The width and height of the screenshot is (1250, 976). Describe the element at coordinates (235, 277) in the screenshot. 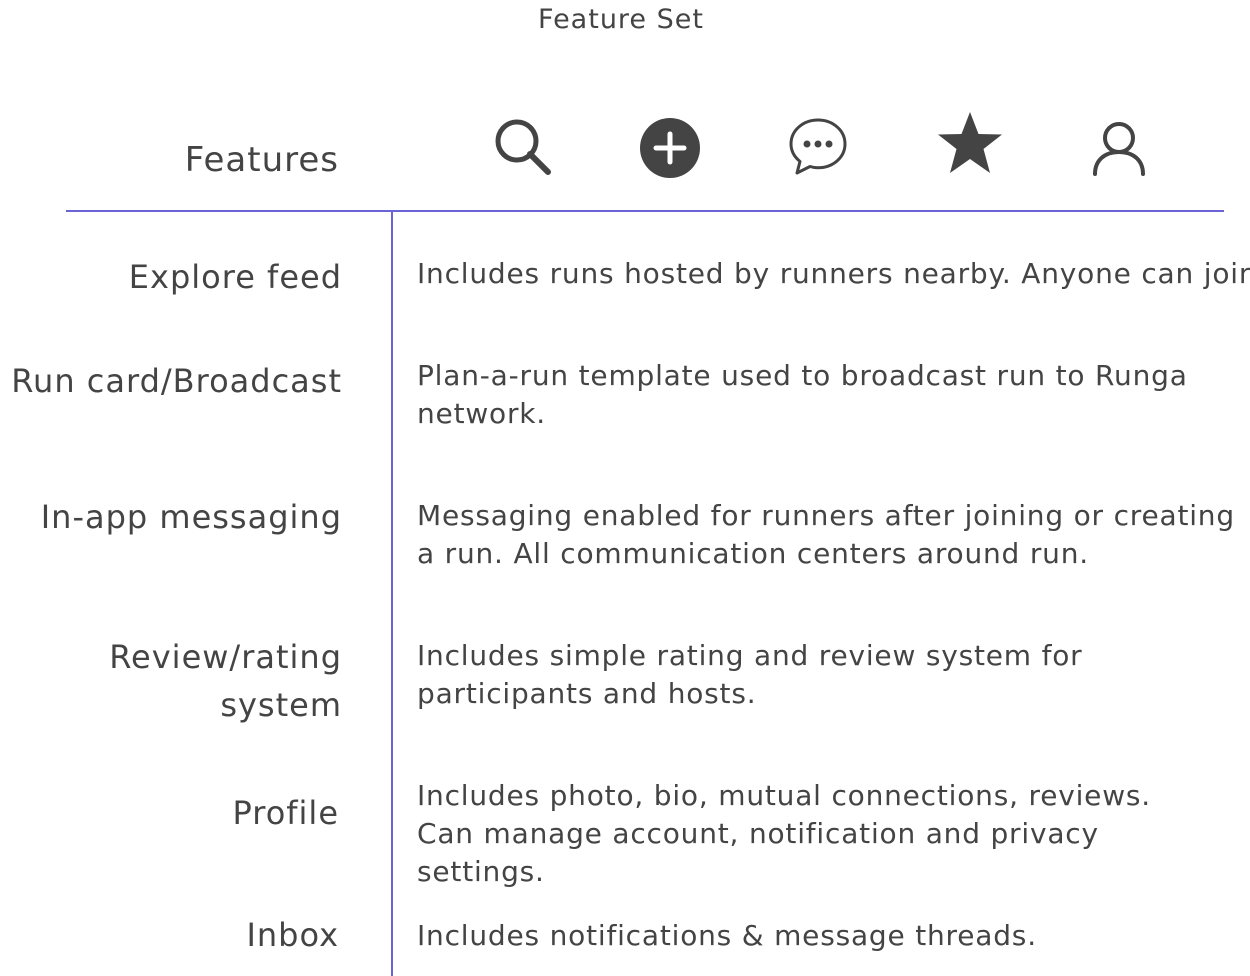

I see `feature-name: Explore feed` at that location.